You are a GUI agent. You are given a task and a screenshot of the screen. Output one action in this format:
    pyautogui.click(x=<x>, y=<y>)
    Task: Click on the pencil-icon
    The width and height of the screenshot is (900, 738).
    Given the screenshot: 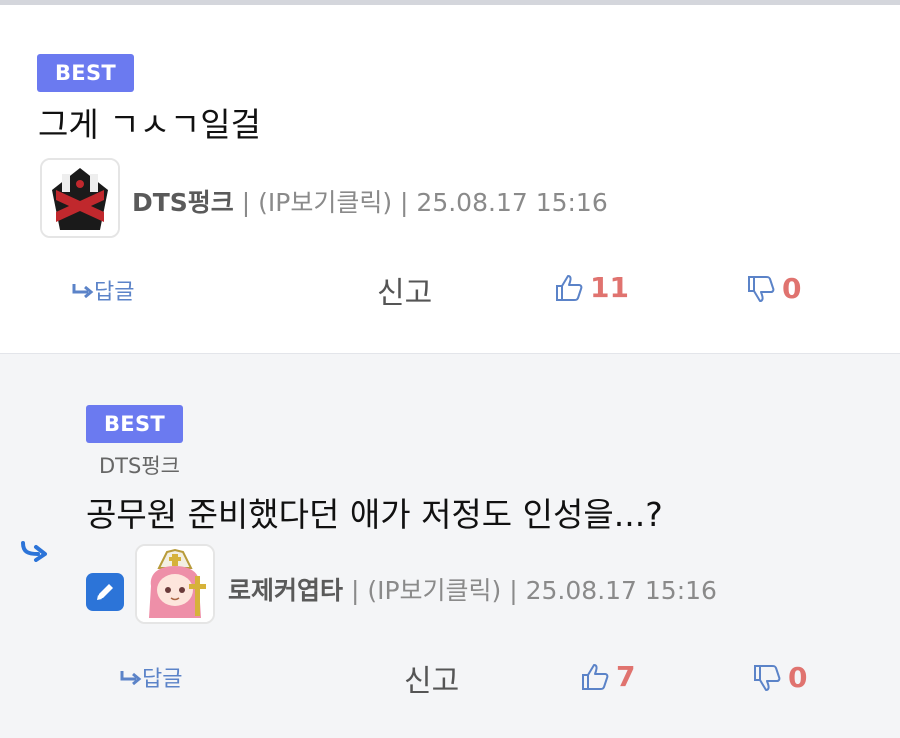 What is the action you would take?
    pyautogui.click(x=105, y=592)
    